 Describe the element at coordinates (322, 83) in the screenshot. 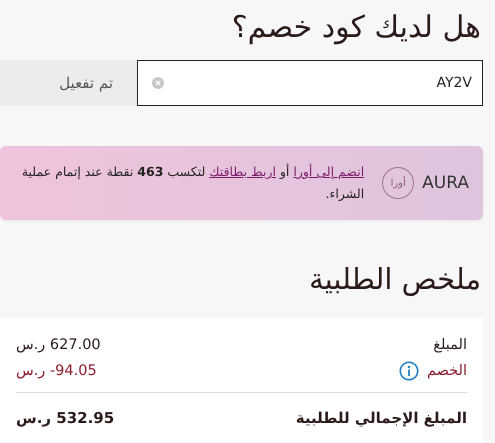

I see `coupon-input: AY2V` at that location.